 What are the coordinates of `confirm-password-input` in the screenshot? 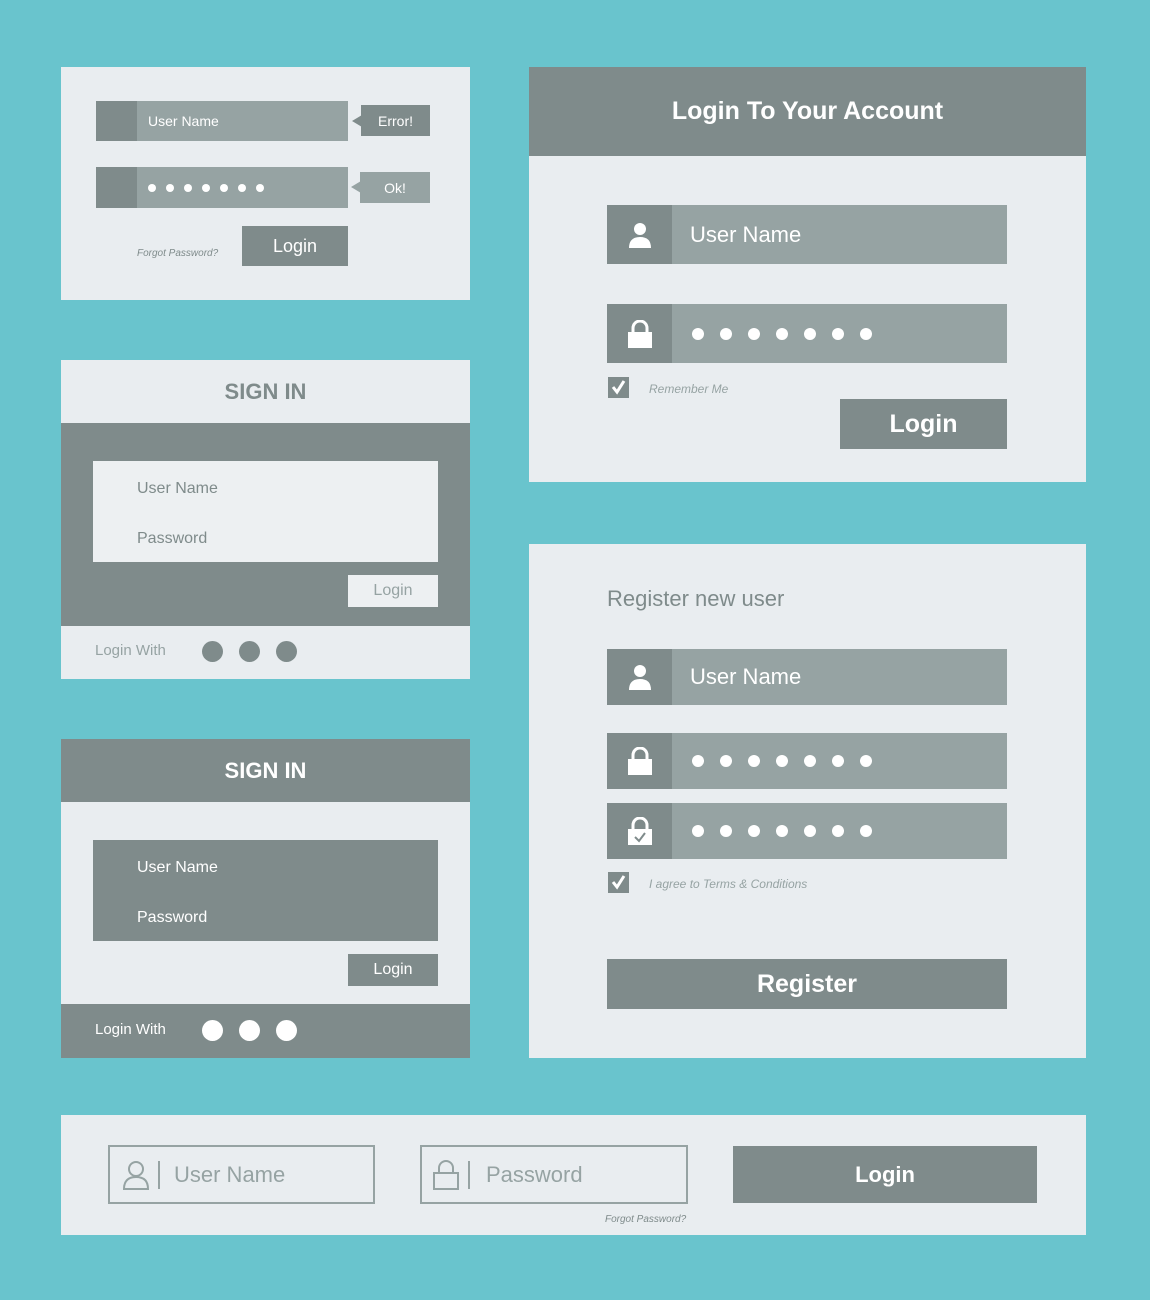 It's located at (839, 831).